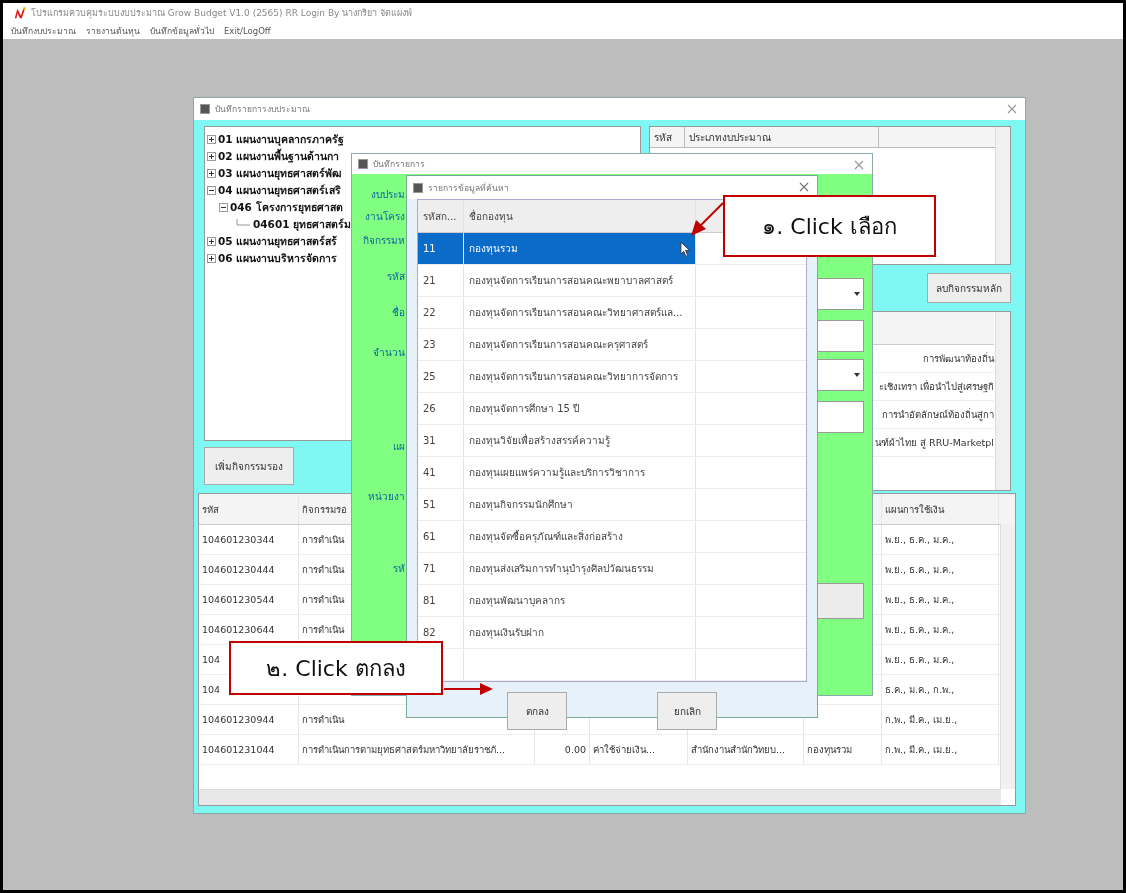  Describe the element at coordinates (399, 164) in the screenshot. I see `dialog-title: บันทึกรายการ` at that location.